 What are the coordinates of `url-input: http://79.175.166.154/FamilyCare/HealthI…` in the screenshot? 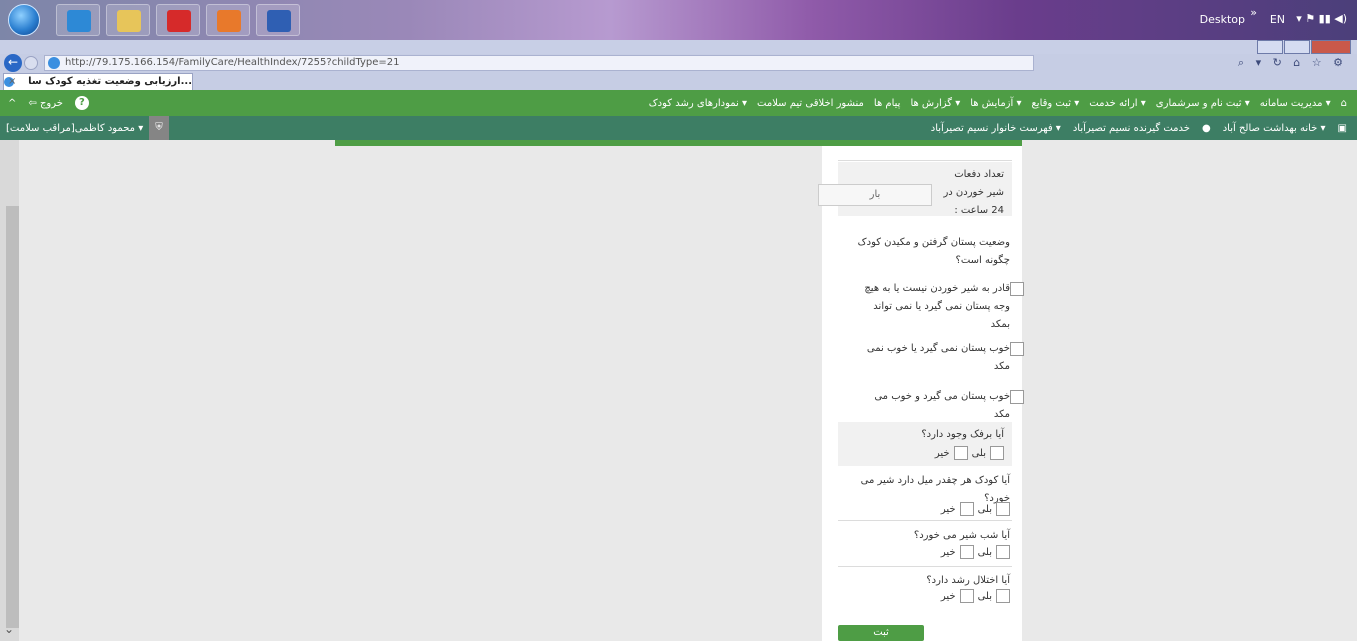 It's located at (539, 63).